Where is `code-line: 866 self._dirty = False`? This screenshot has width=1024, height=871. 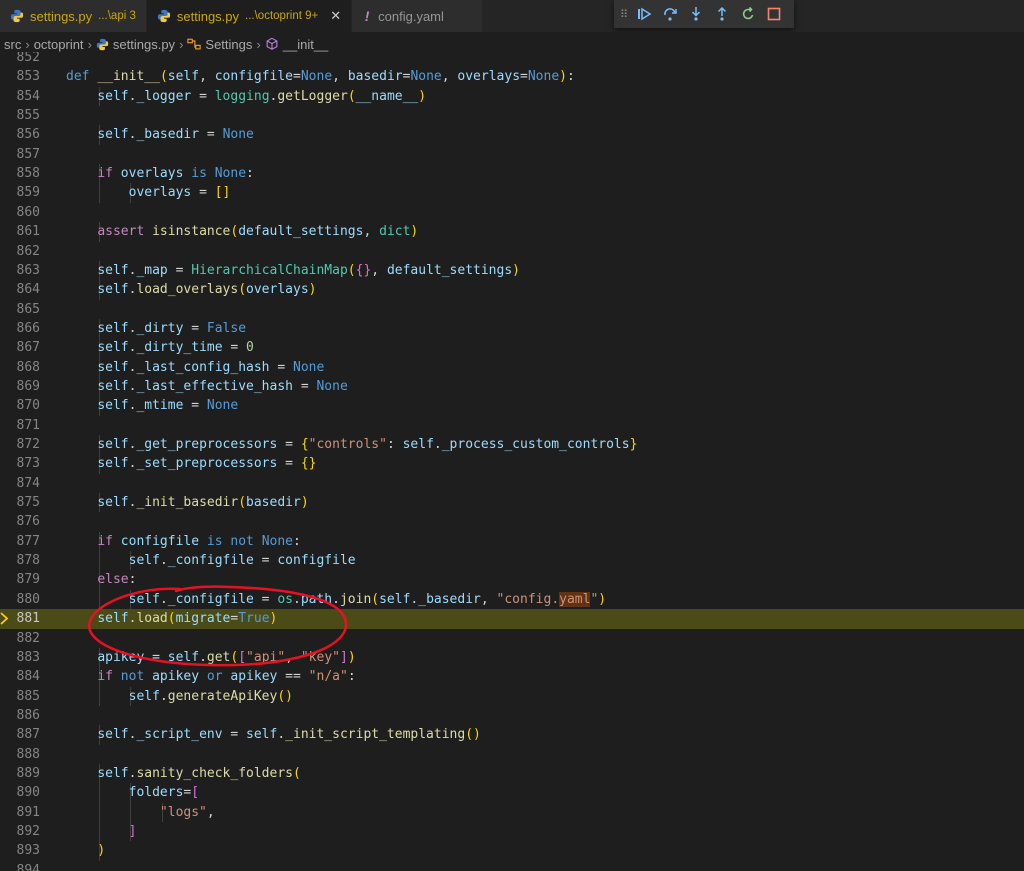
code-line: 866 self._dirty = False is located at coordinates (512, 328).